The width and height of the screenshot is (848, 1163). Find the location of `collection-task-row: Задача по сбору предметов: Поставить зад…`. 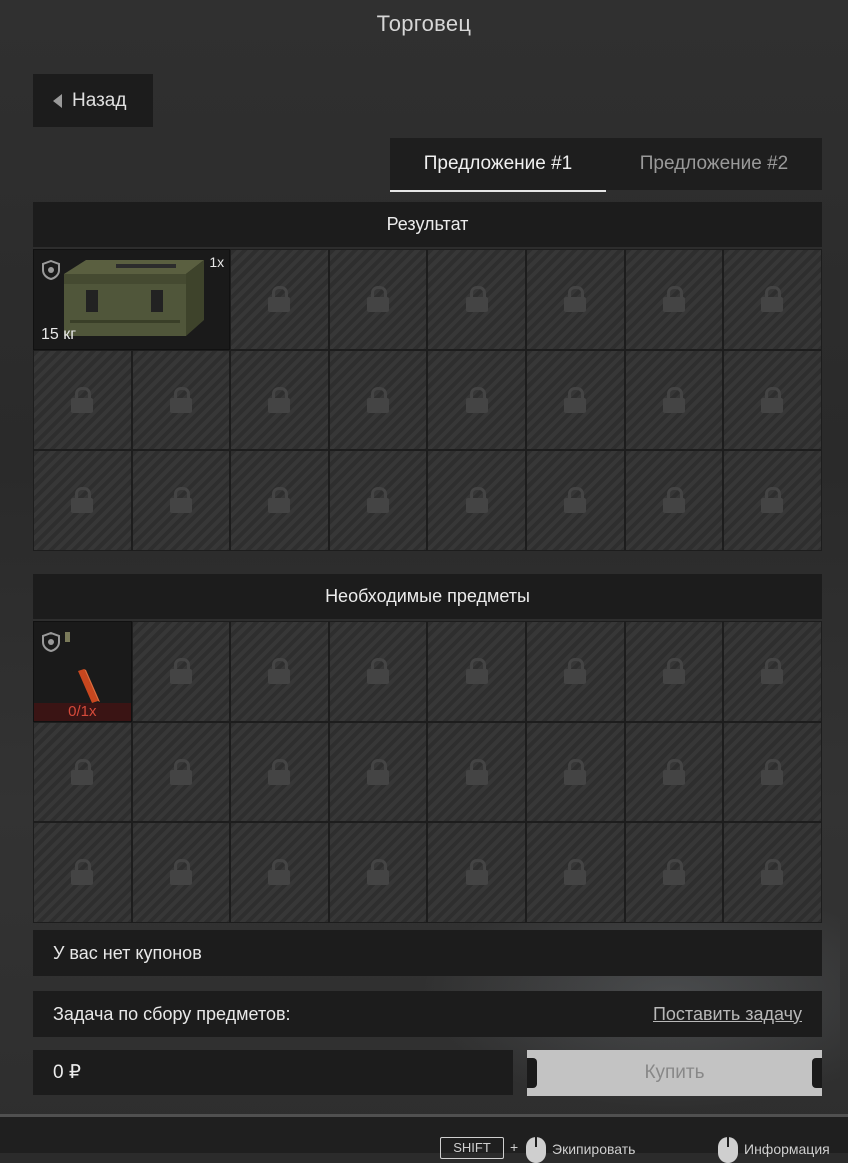

collection-task-row: Задача по сбору предметов: Поставить зад… is located at coordinates (427, 1014).